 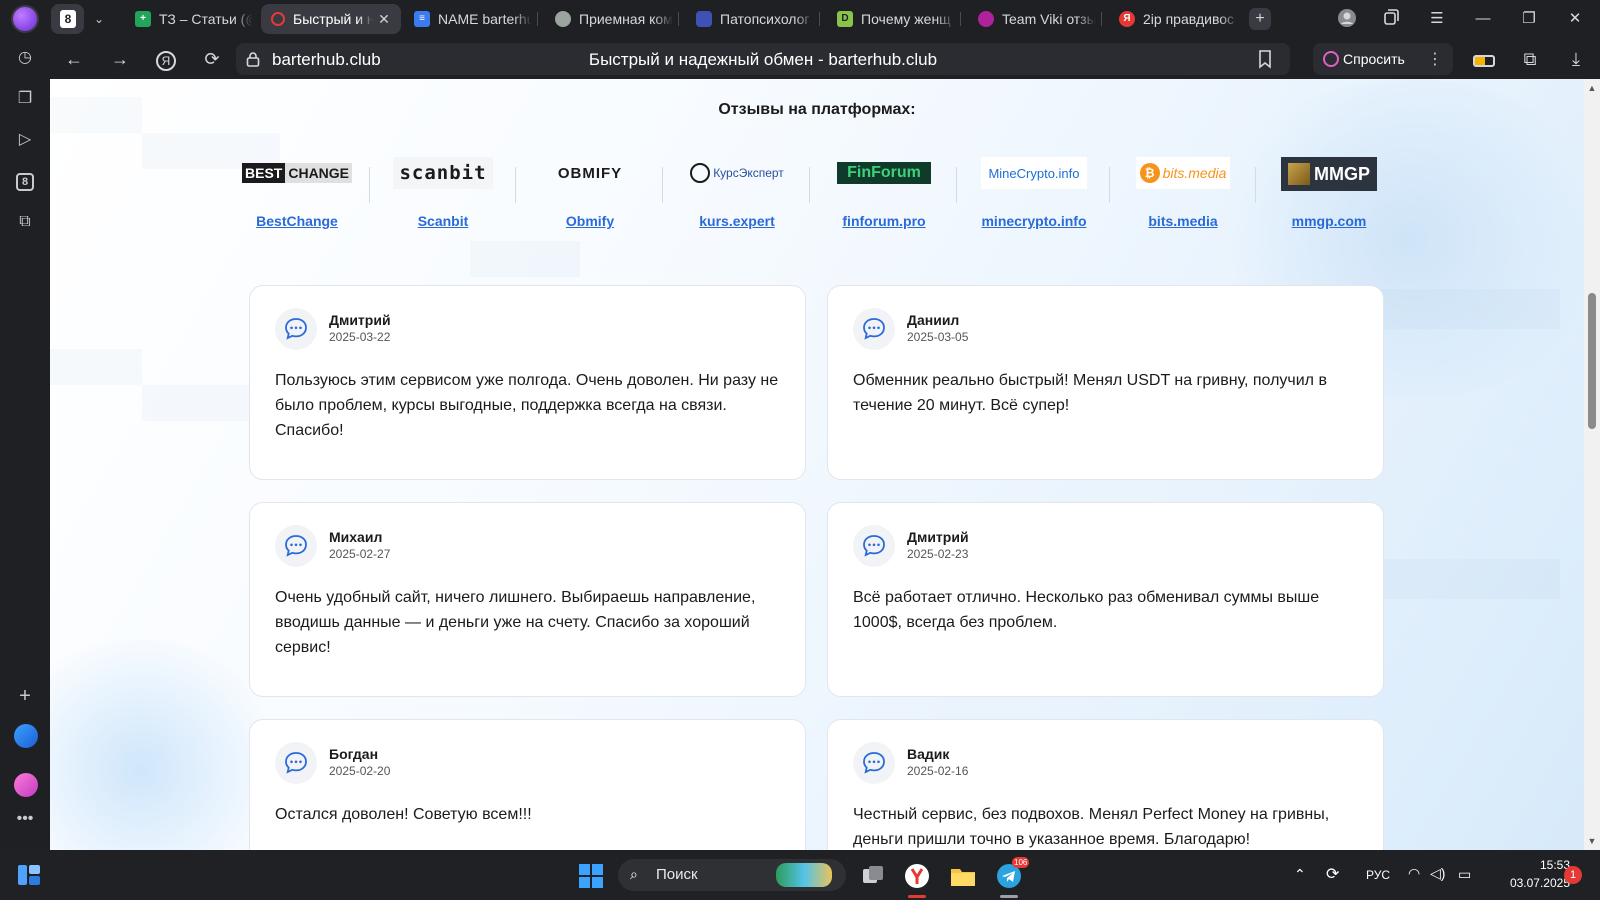 What do you see at coordinates (468, 19) in the screenshot?
I see `tab-2: ≡ NAME barterhub` at bounding box center [468, 19].